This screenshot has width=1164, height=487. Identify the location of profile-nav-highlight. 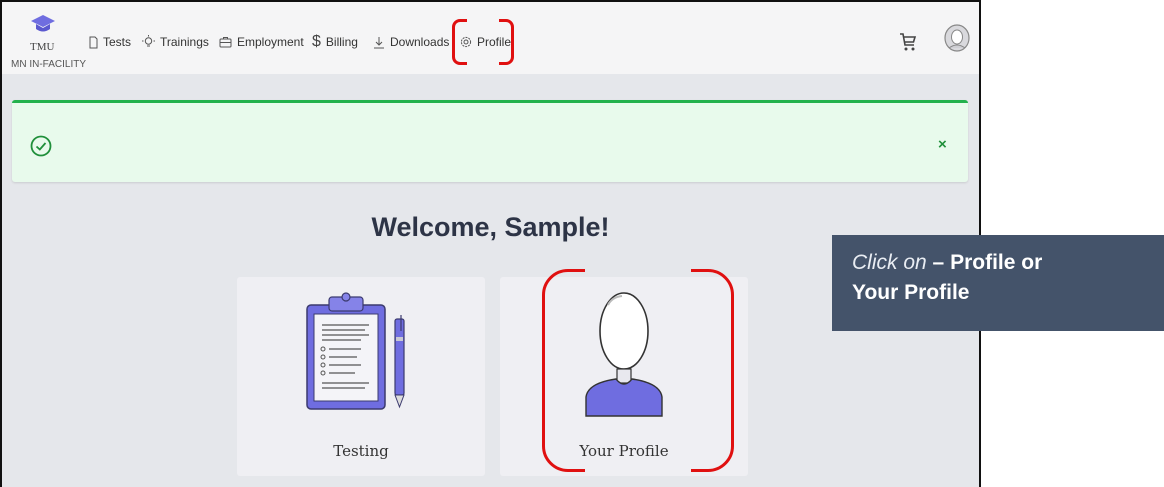
(483, 42).